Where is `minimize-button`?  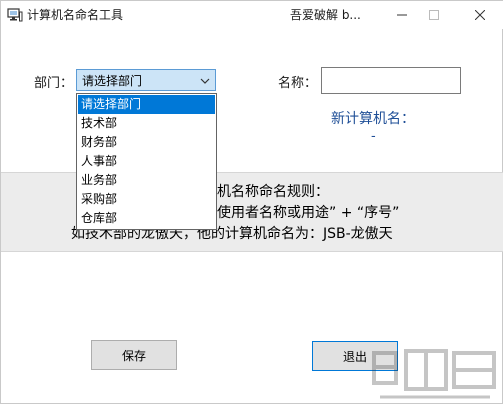 minimize-button is located at coordinates (402, 15).